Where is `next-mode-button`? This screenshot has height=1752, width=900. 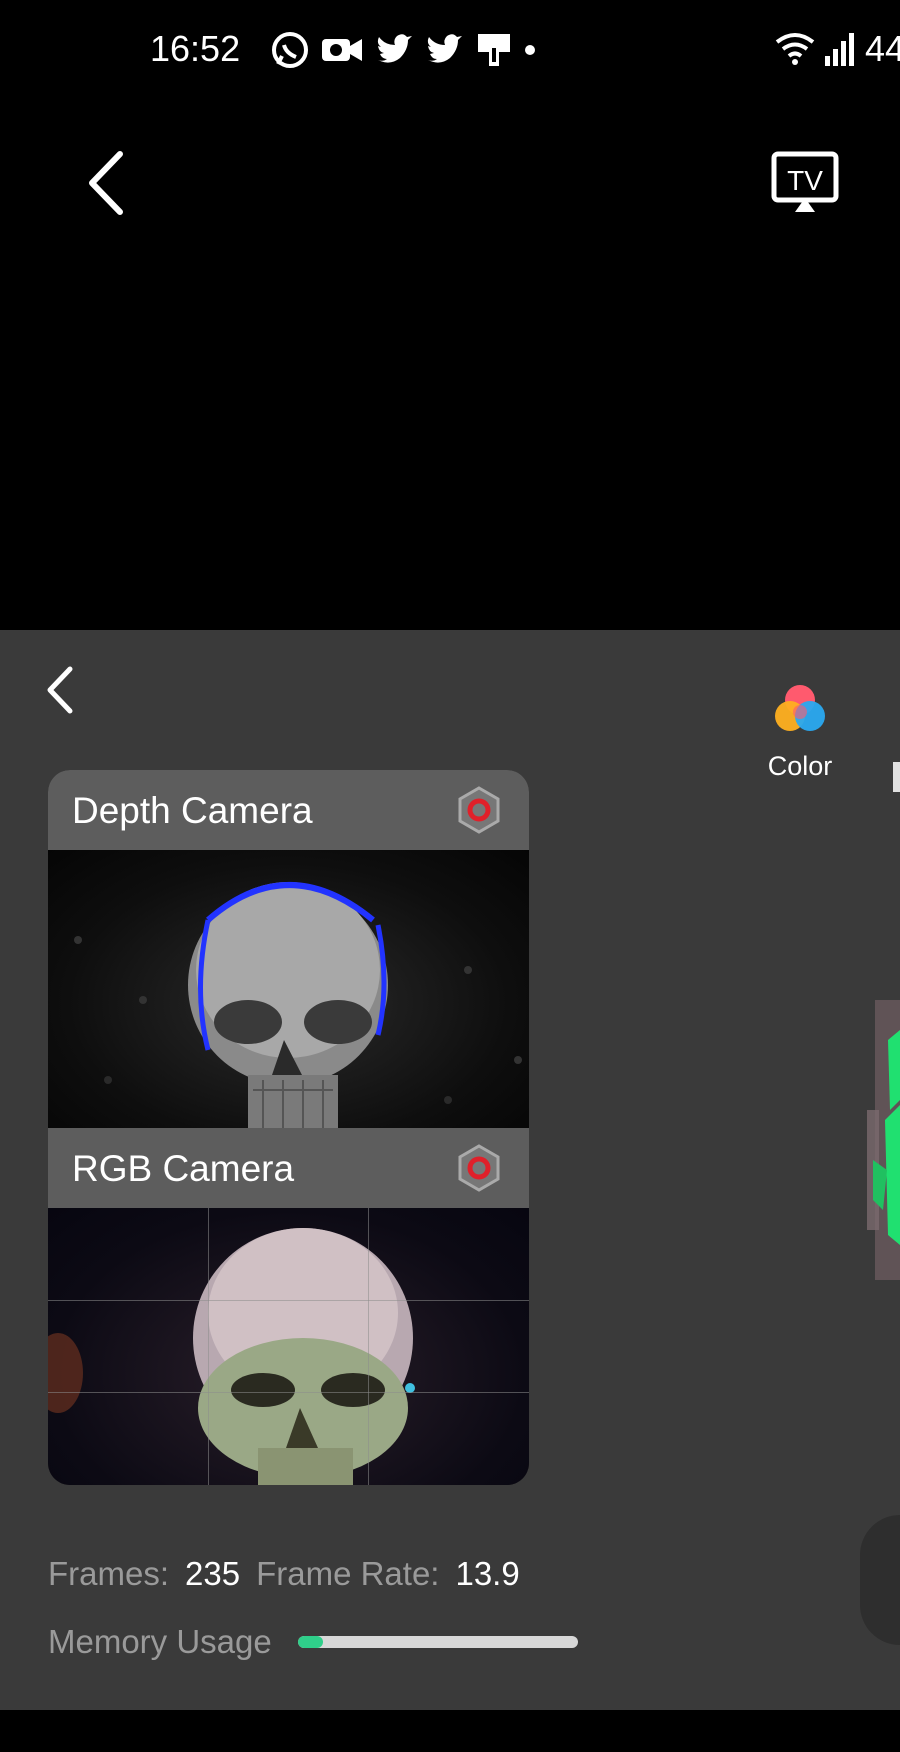 next-mode-button is located at coordinates (896, 777).